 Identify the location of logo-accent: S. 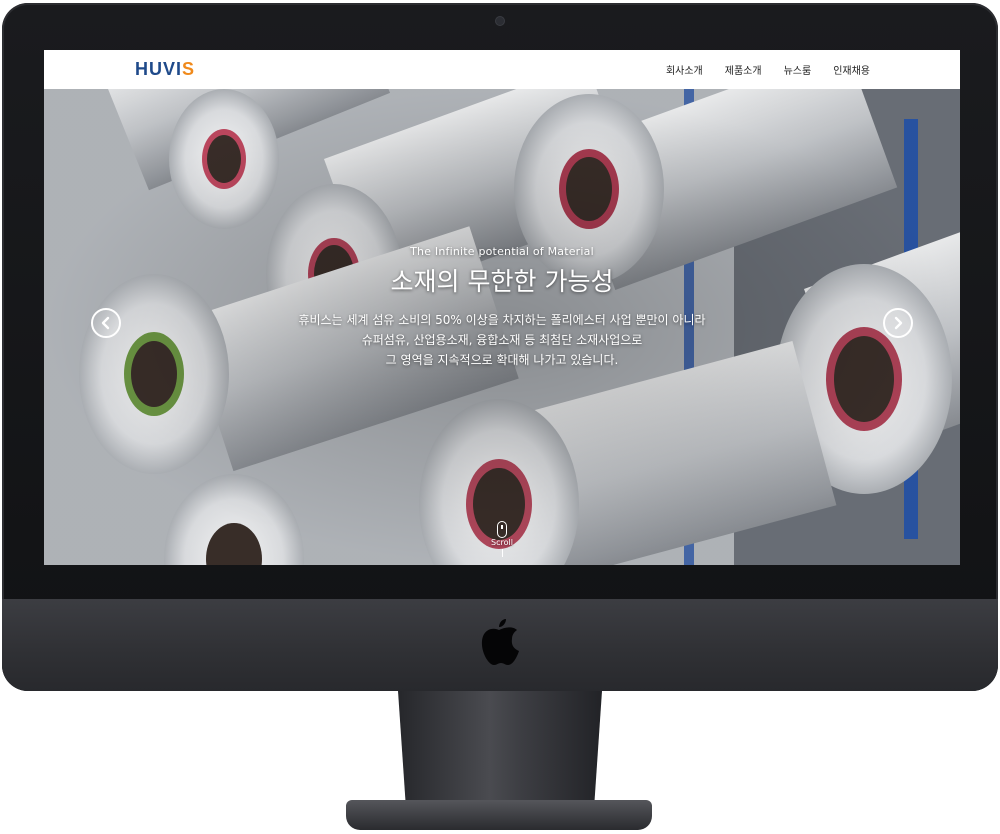
(189, 69).